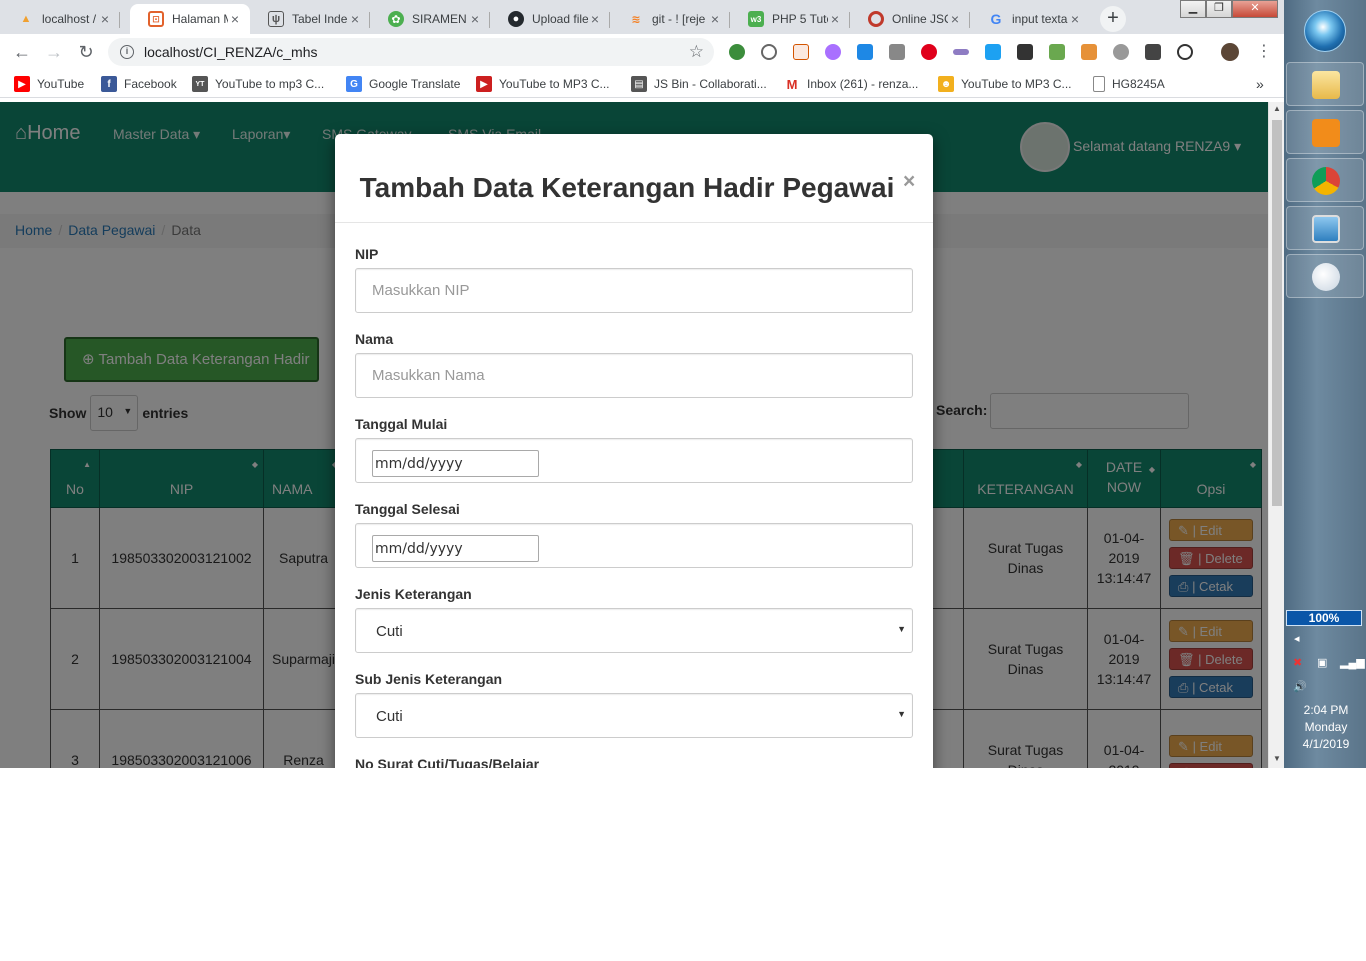 This screenshot has width=1366, height=961. Describe the element at coordinates (737, 52) in the screenshot. I see `extension-globe-icon` at that location.